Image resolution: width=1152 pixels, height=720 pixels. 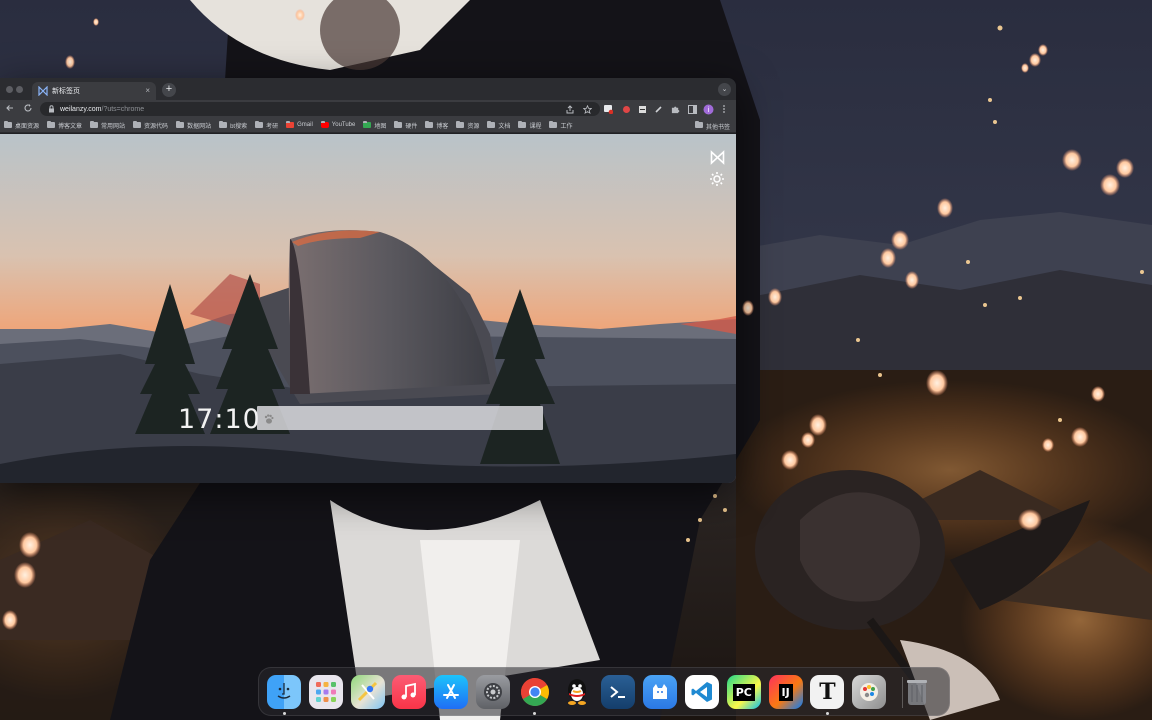 What do you see at coordinates (642, 109) in the screenshot?
I see `extension-square-icon` at bounding box center [642, 109].